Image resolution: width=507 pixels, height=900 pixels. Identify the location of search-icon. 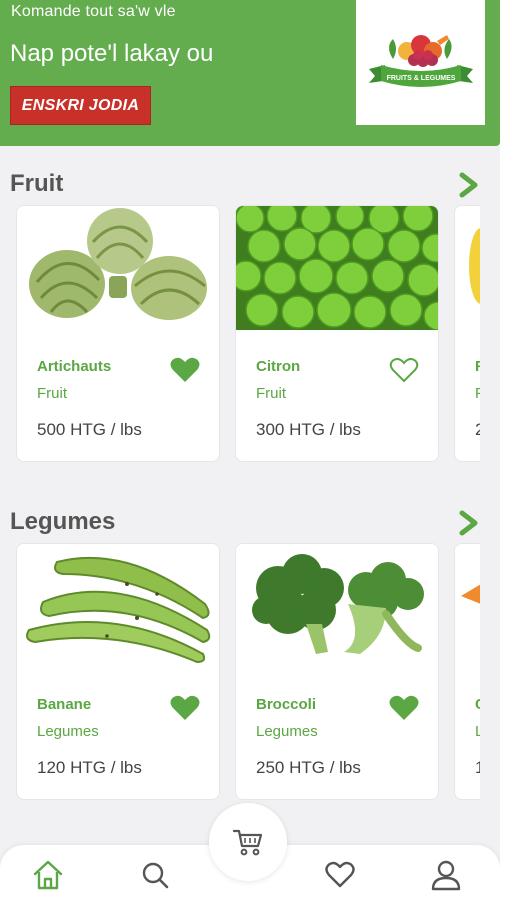
(155, 875).